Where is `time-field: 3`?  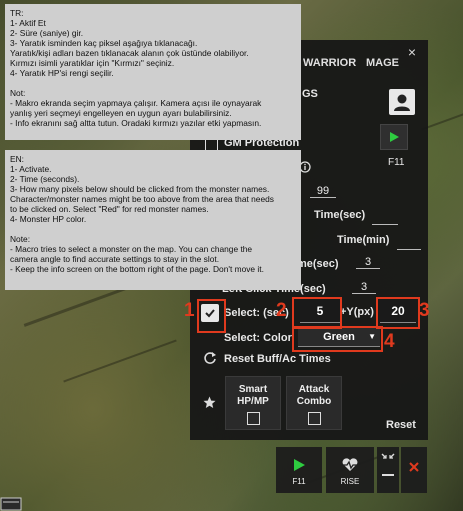 time-field: 3 is located at coordinates (368, 262).